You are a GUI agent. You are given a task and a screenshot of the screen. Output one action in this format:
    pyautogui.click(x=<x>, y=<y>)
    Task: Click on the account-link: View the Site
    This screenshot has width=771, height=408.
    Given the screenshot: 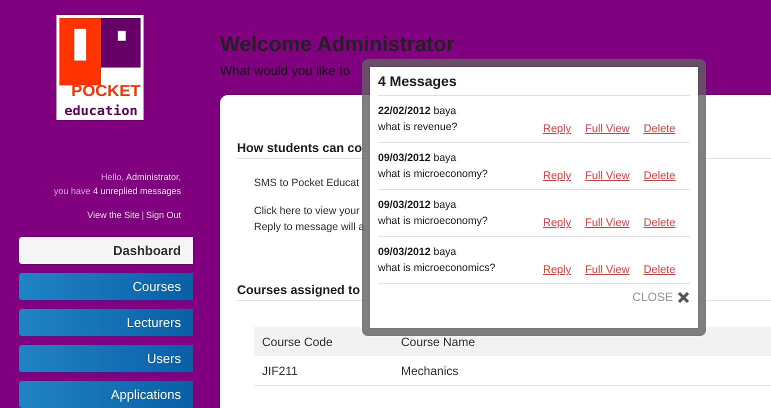 What is the action you would take?
    pyautogui.click(x=113, y=215)
    